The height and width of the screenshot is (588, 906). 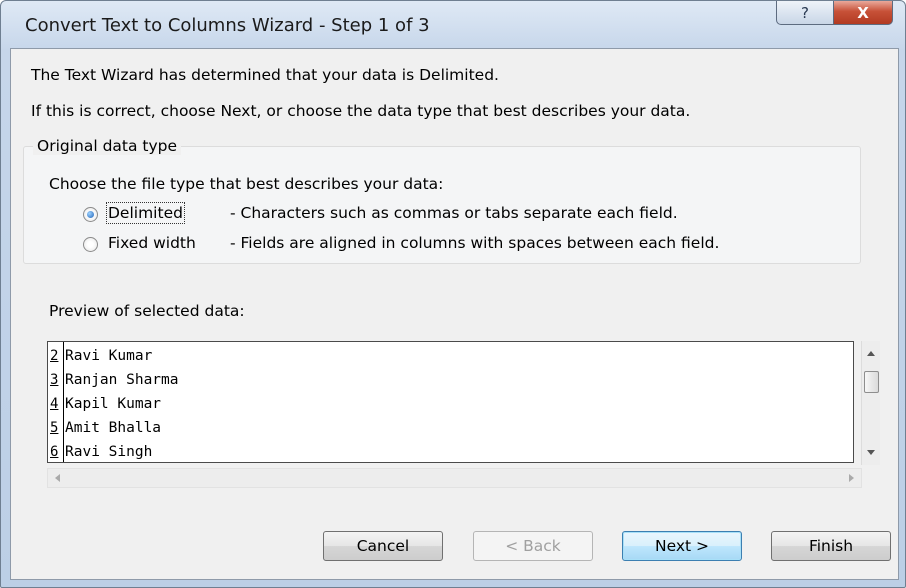 I want to click on horizontal-scrollbar, so click(x=454, y=478).